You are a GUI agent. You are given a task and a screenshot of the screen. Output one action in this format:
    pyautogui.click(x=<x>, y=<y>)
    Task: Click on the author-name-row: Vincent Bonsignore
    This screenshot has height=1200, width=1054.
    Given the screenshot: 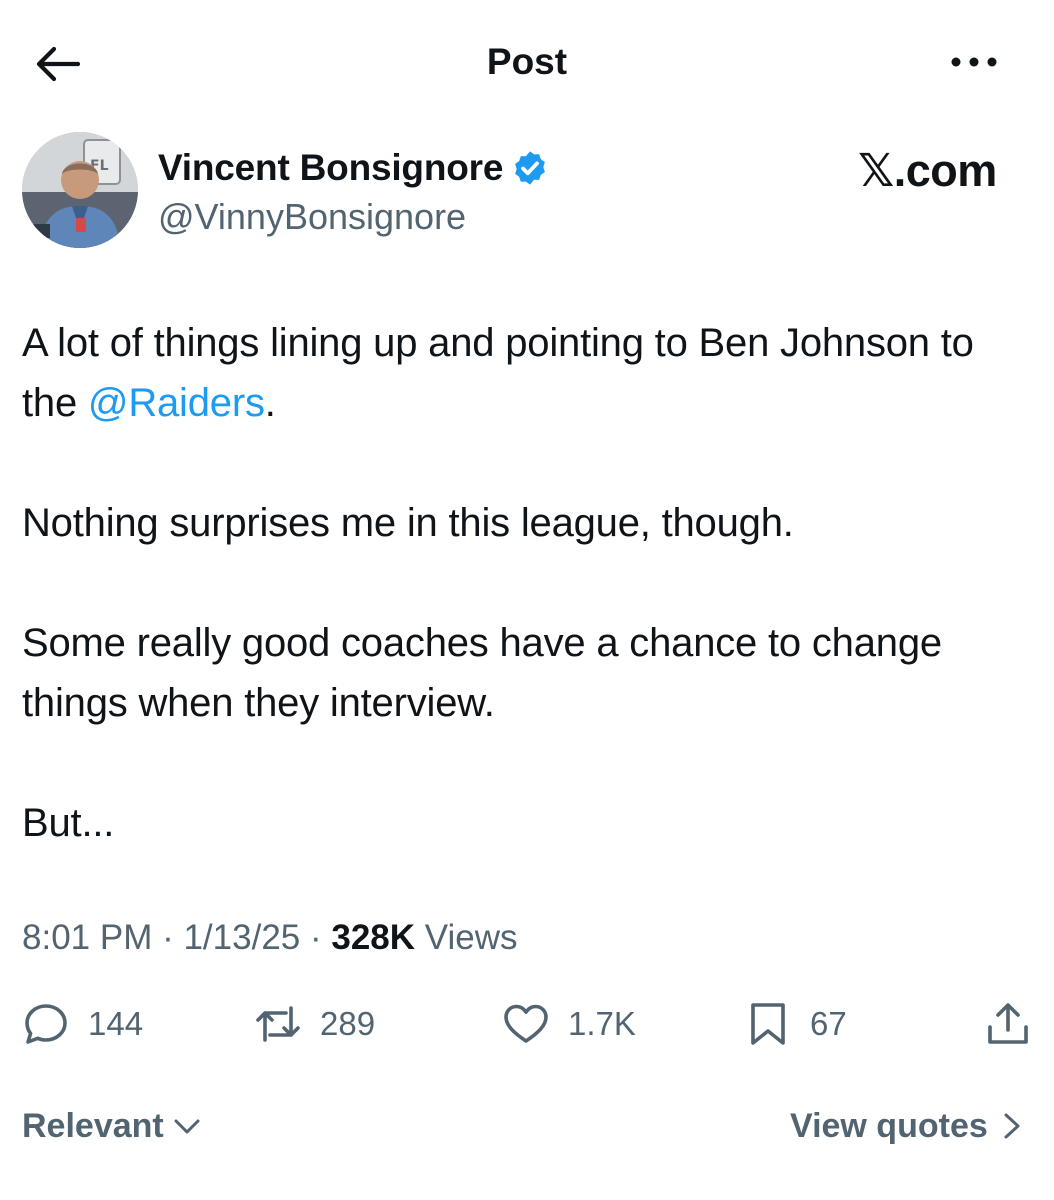 What is the action you would take?
    pyautogui.click(x=353, y=168)
    